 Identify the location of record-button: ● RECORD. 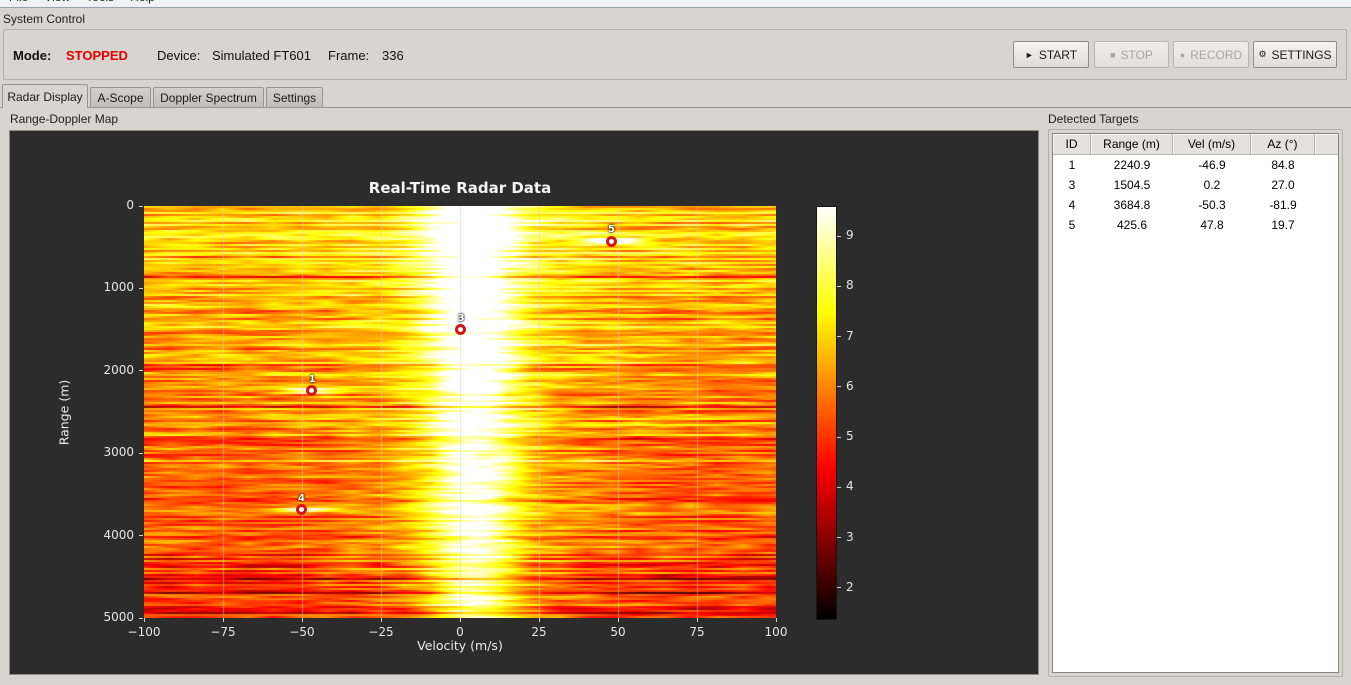
(1211, 54).